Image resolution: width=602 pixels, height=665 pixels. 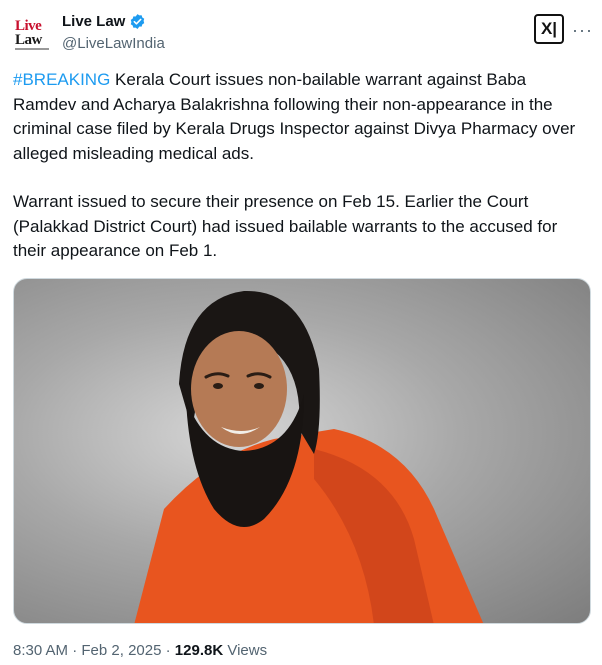 What do you see at coordinates (582, 30) in the screenshot?
I see `more-options-icon: ···` at bounding box center [582, 30].